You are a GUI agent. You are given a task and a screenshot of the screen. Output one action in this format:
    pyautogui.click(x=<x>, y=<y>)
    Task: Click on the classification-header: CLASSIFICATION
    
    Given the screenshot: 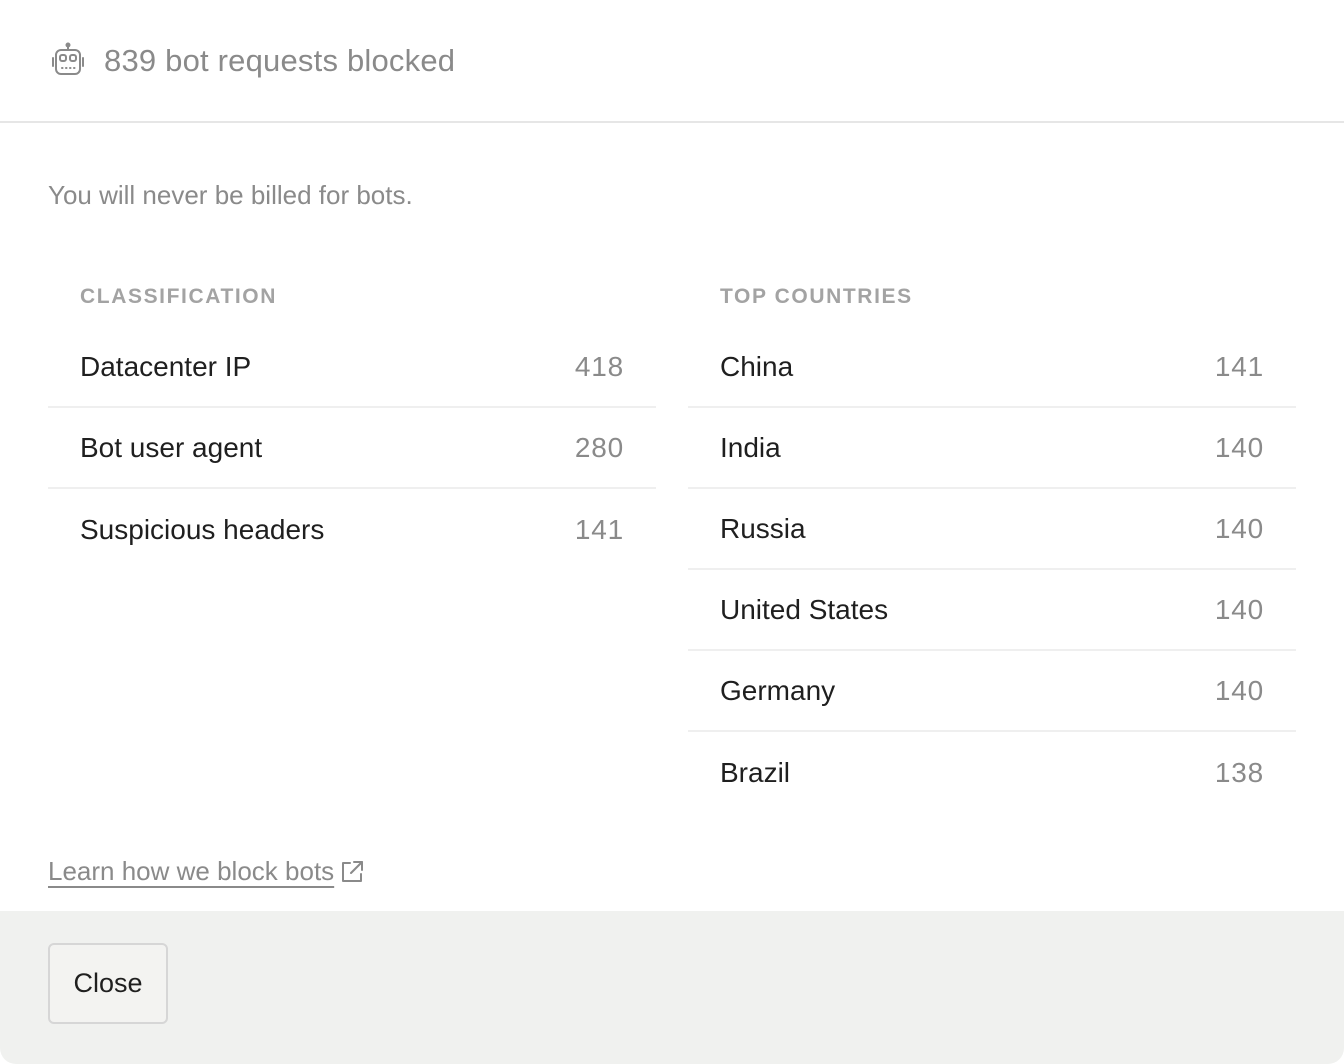 What is the action you would take?
    pyautogui.click(x=179, y=296)
    